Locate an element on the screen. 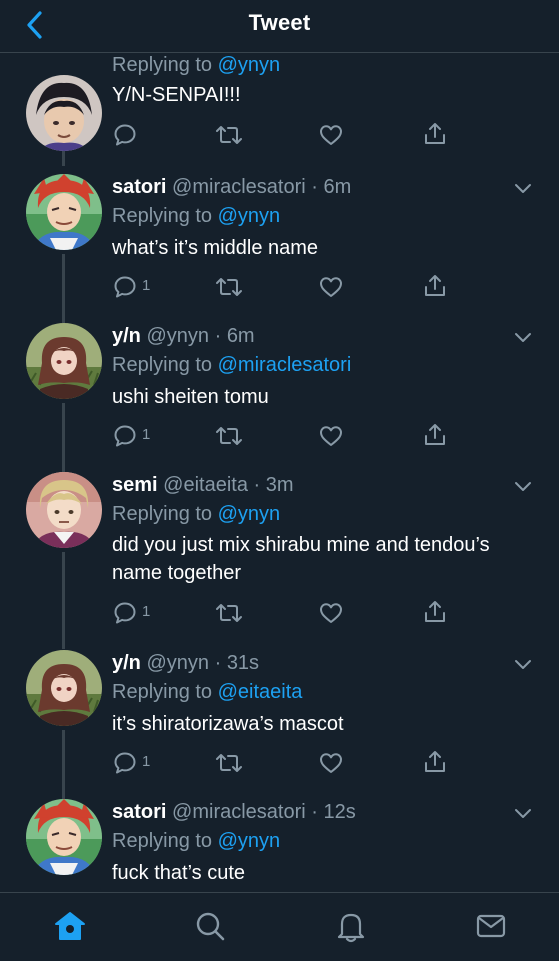  page-title: Tweet is located at coordinates (279, 22).